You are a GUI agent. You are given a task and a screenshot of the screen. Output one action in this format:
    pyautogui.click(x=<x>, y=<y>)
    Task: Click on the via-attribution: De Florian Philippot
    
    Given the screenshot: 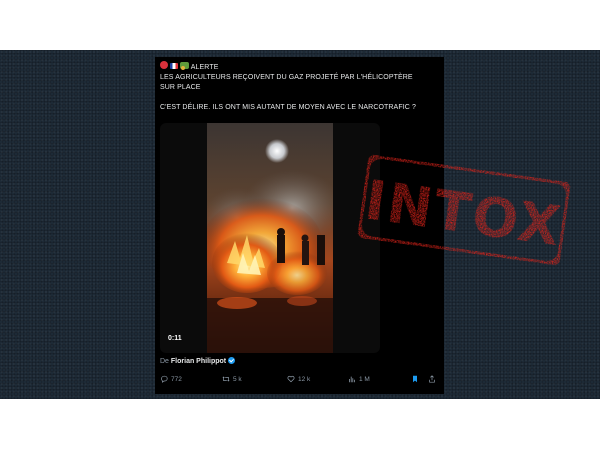 What is the action you would take?
    pyautogui.click(x=198, y=361)
    